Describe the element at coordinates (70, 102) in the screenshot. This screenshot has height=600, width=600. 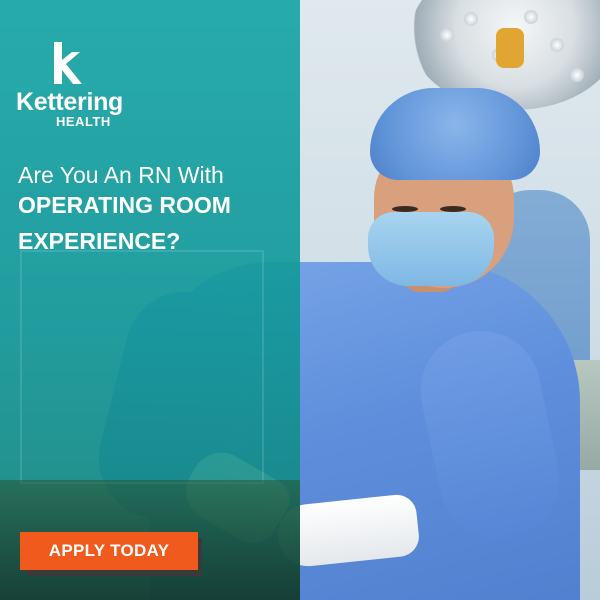
I see `brand-name: Kettering` at that location.